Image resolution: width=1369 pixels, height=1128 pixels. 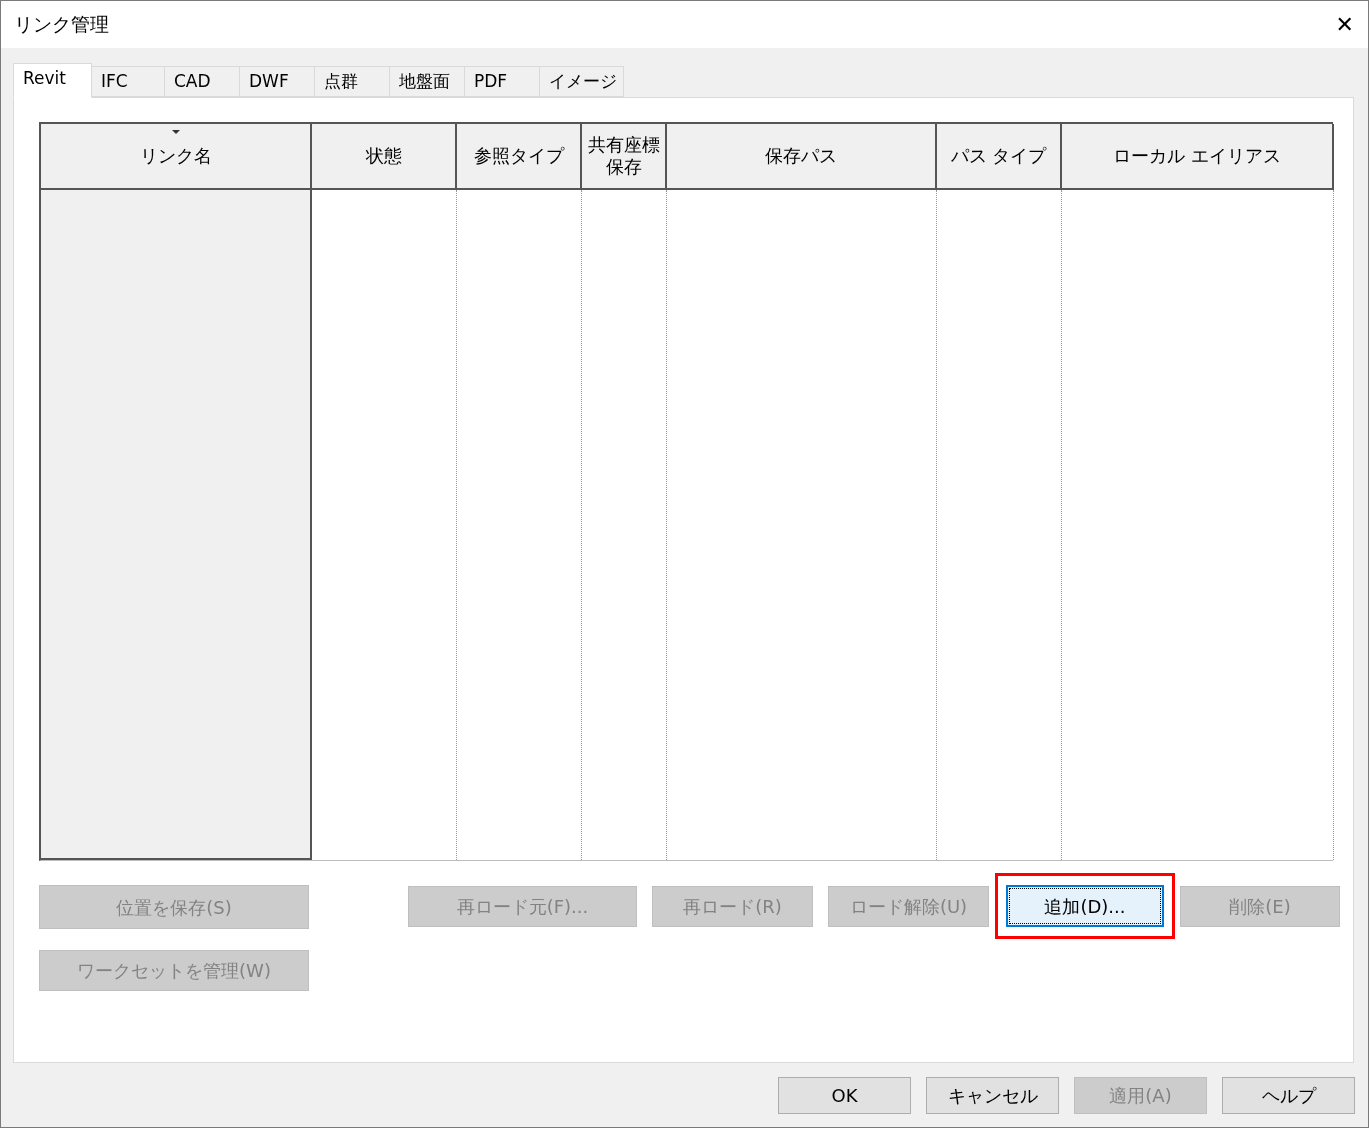 I want to click on tab: DWF, so click(x=277, y=81).